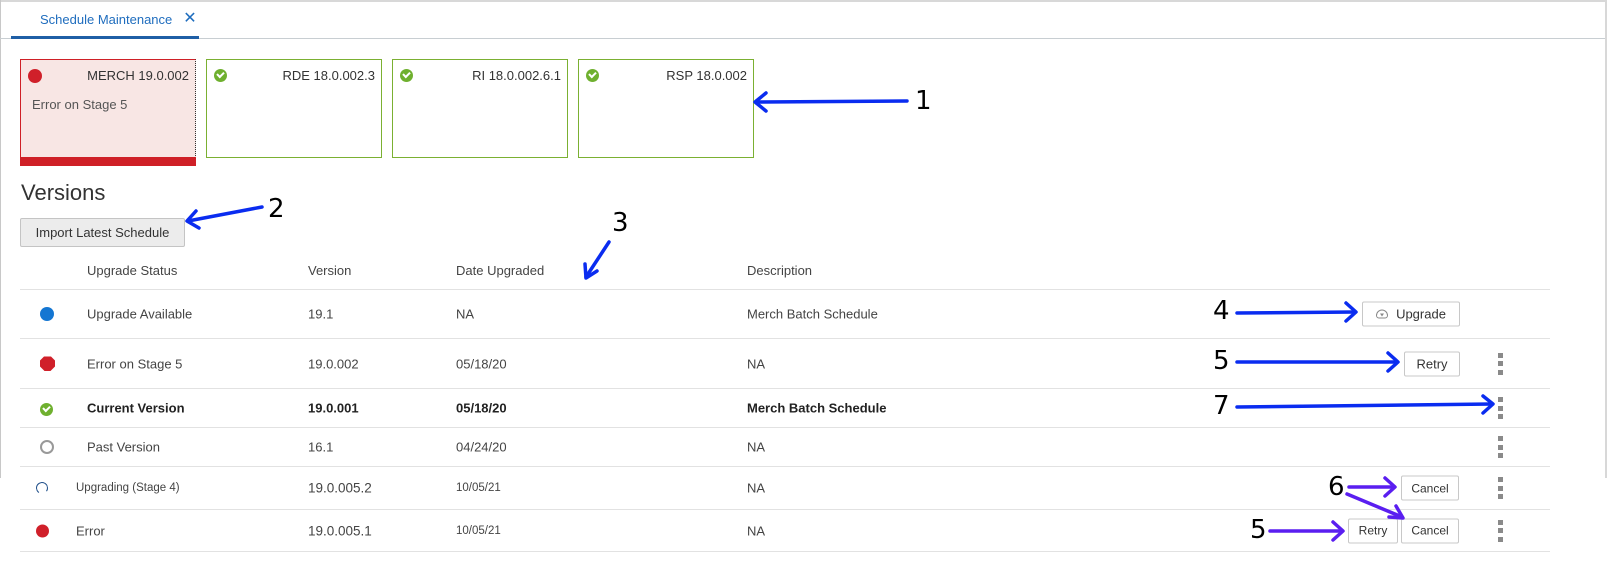 This screenshot has height=565, width=1607. I want to click on annotation-arrow-6b, so click(1375, 506).